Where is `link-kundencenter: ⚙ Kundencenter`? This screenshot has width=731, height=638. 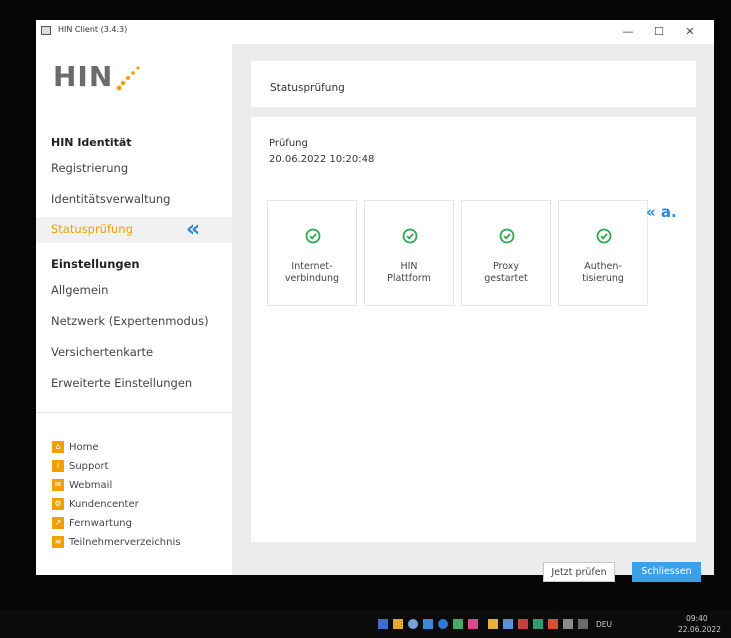
link-kundencenter: ⚙ Kundencenter is located at coordinates (95, 504).